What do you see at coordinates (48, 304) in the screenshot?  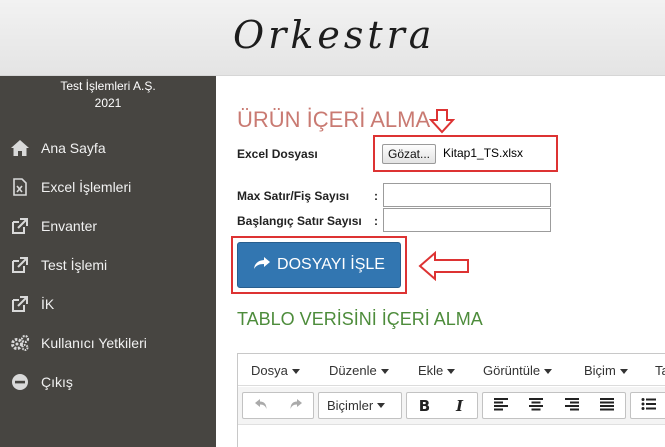 I see `sidebar-item-label: İK` at bounding box center [48, 304].